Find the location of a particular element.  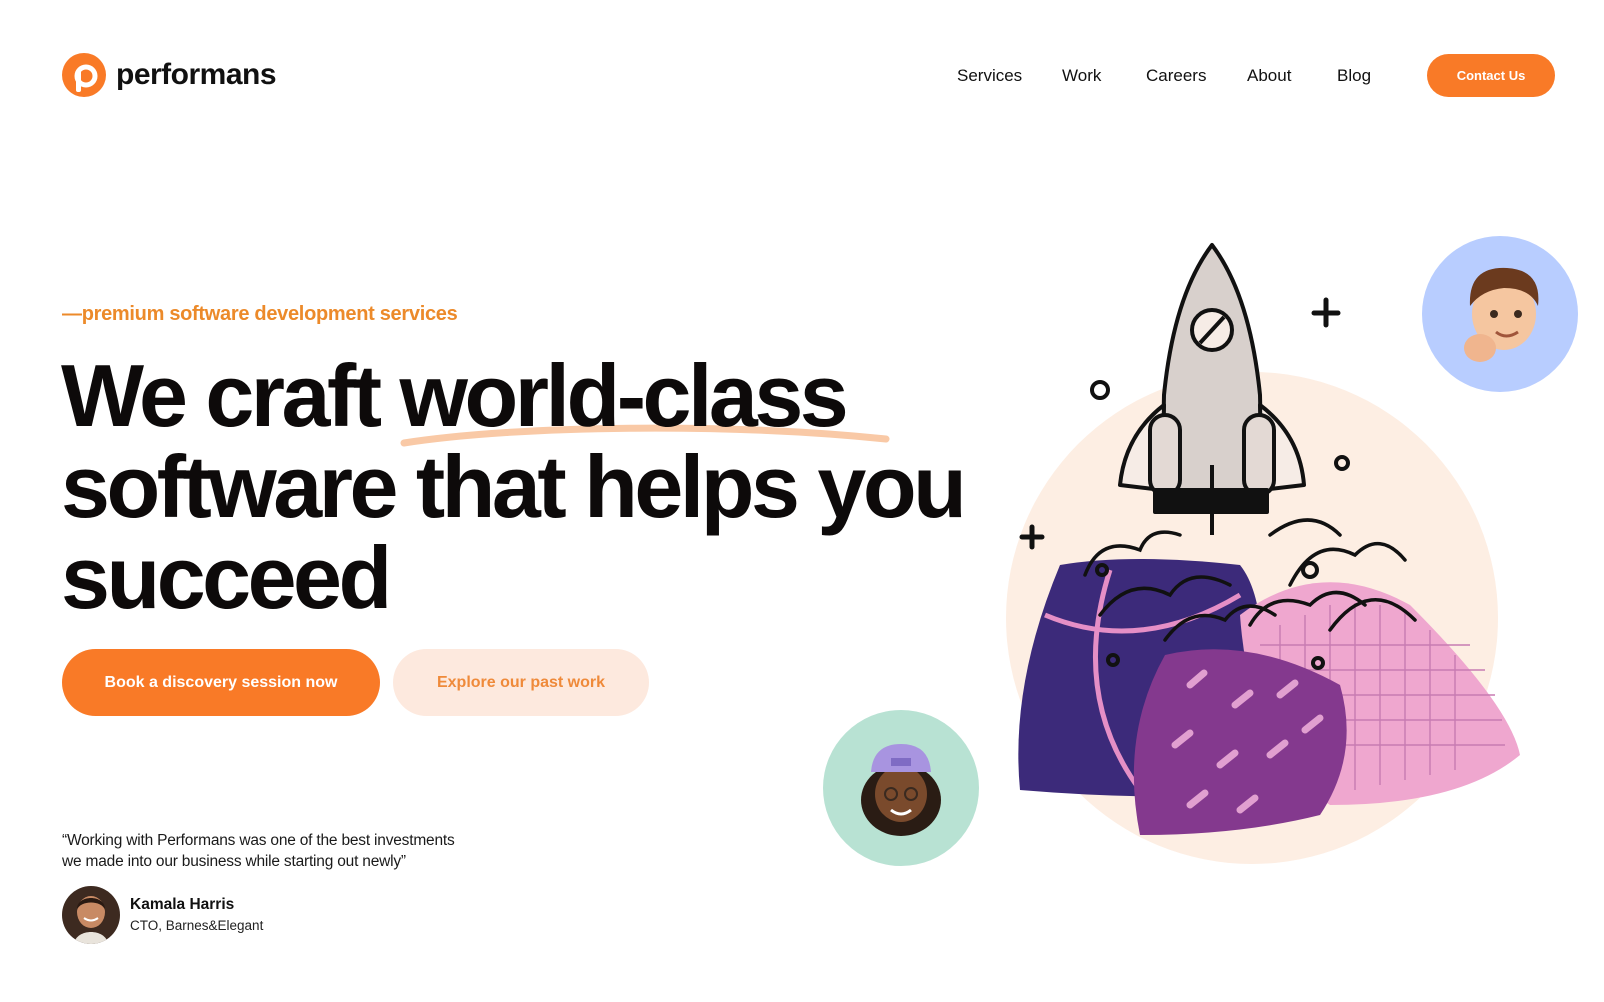

nav-item-about: About is located at coordinates (1269, 76).